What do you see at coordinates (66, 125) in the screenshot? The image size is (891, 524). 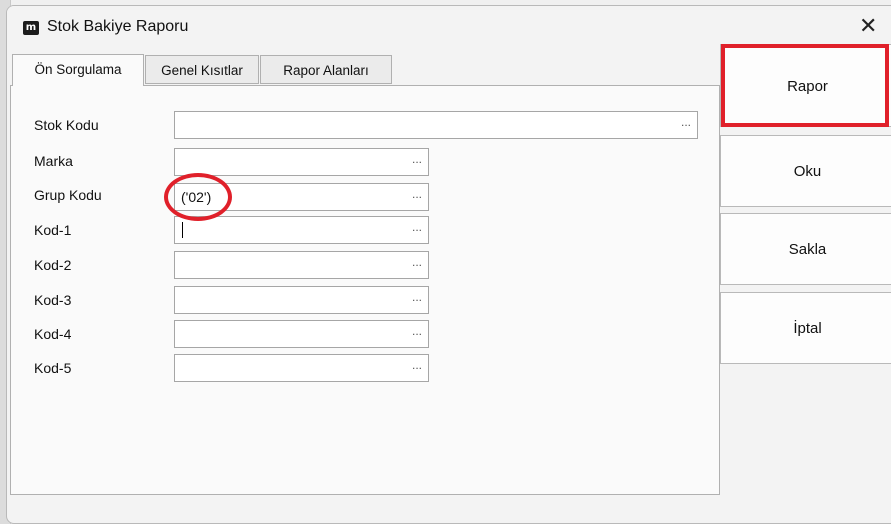 I see `stok-kodu-label: Stok Kodu` at bounding box center [66, 125].